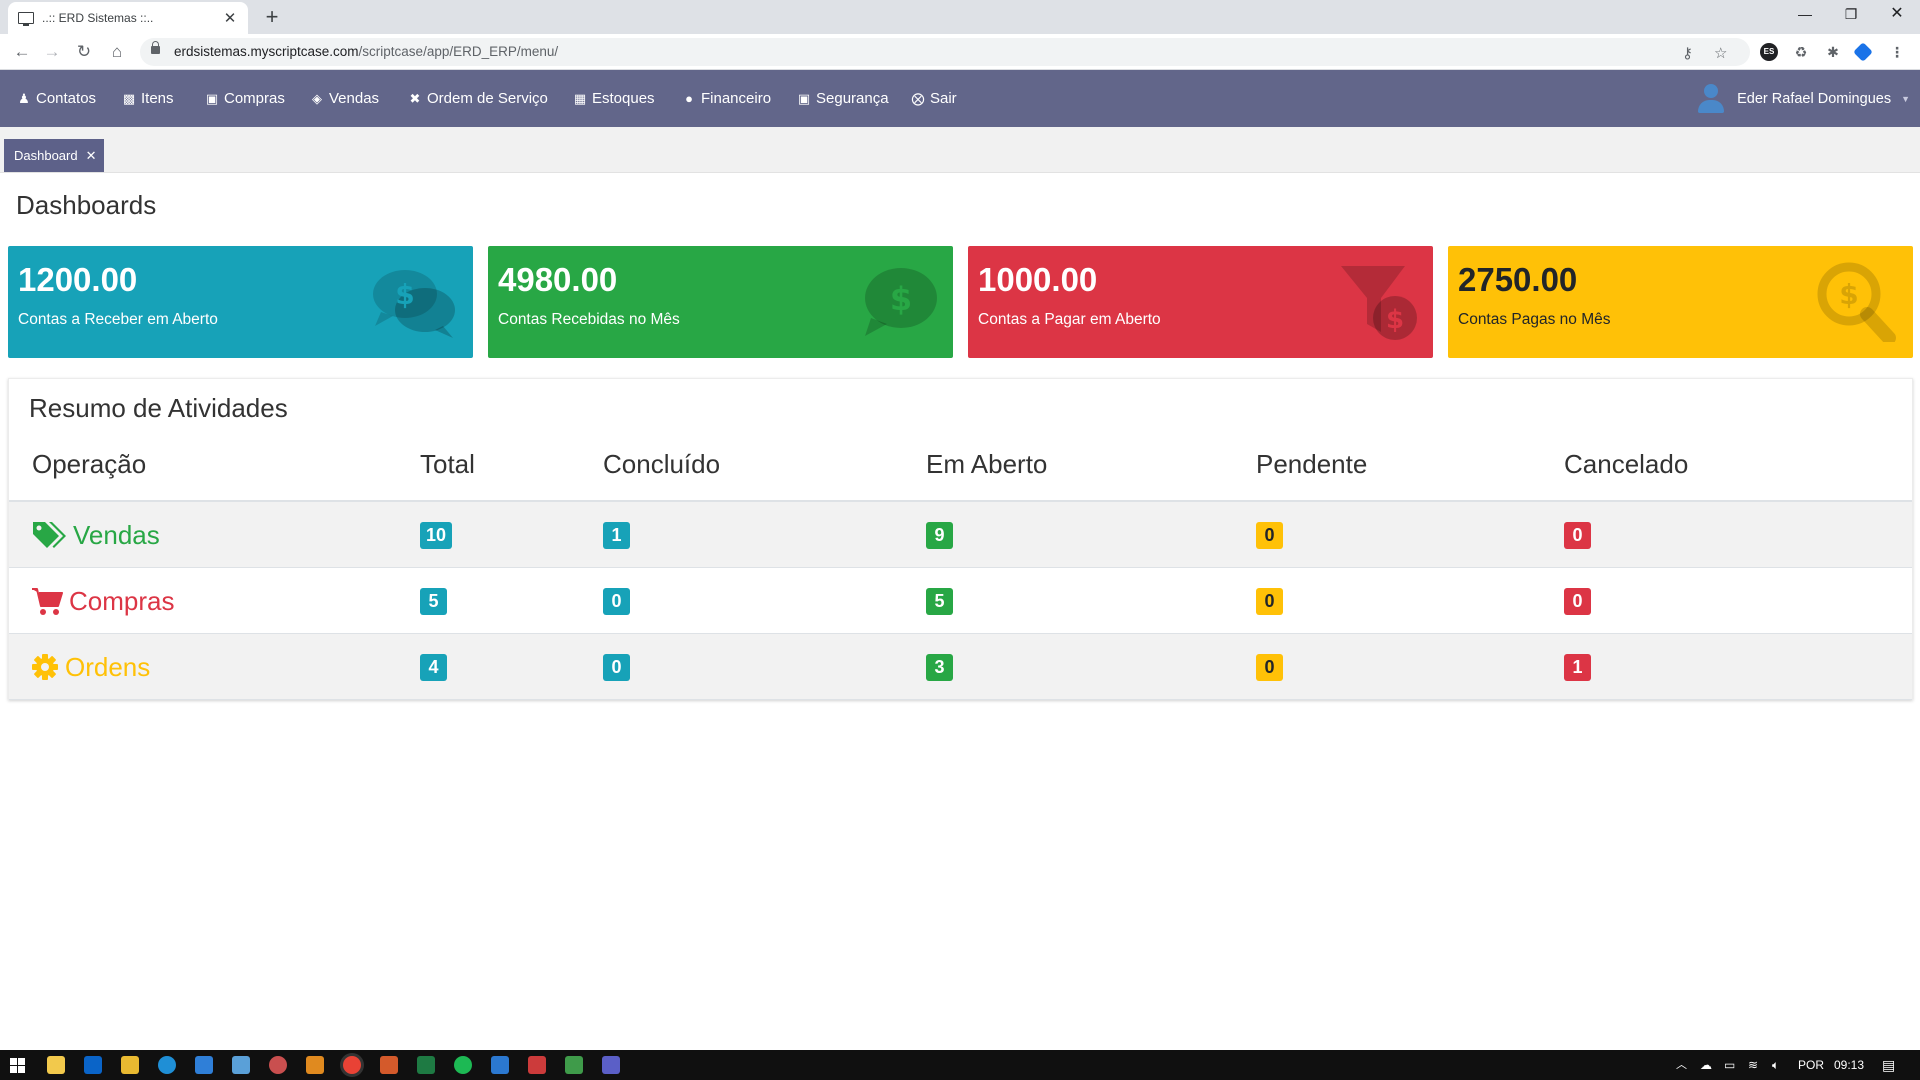  What do you see at coordinates (147, 98) in the screenshot?
I see `menu-item-itens: ▩ Itens` at bounding box center [147, 98].